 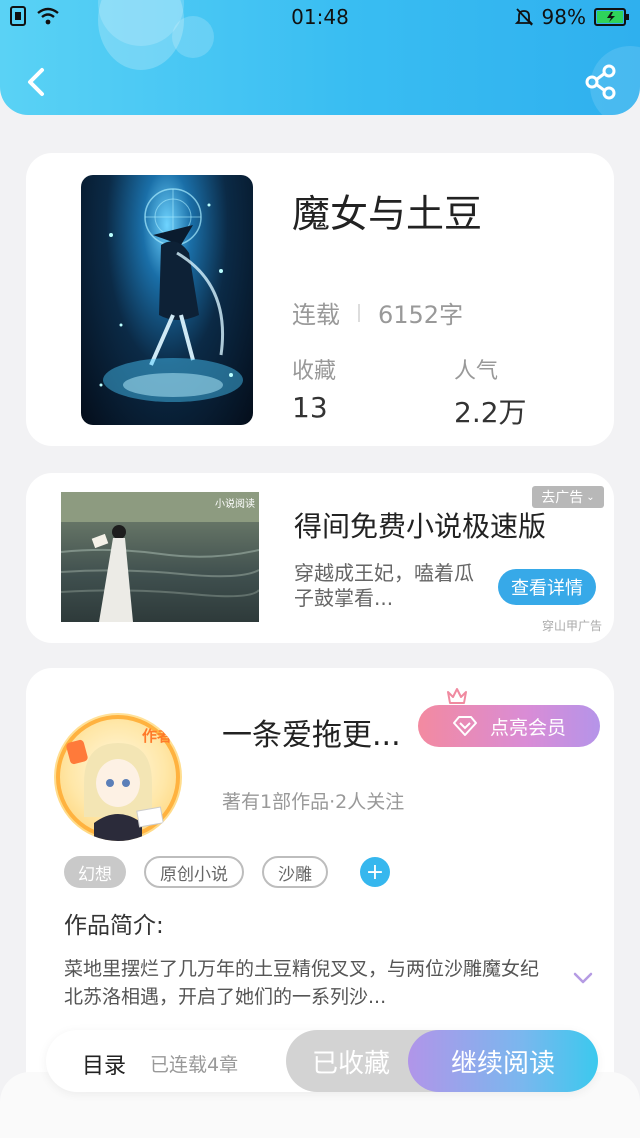 I want to click on ad-image-caption: 小说阅读, so click(x=235, y=504).